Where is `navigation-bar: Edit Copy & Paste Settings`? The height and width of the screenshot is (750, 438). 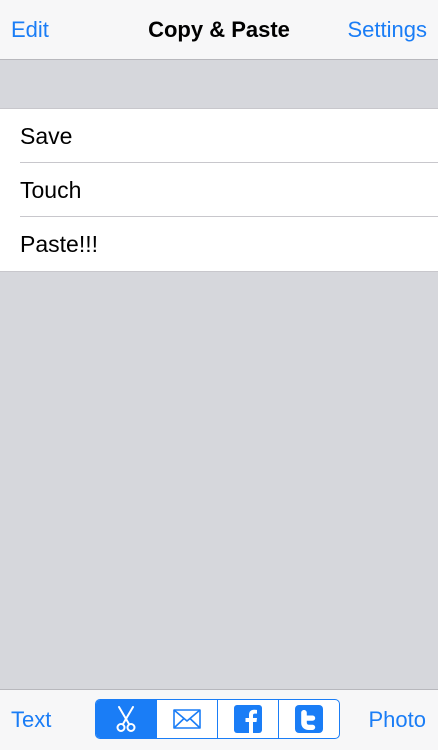 navigation-bar: Edit Copy & Paste Settings is located at coordinates (219, 30).